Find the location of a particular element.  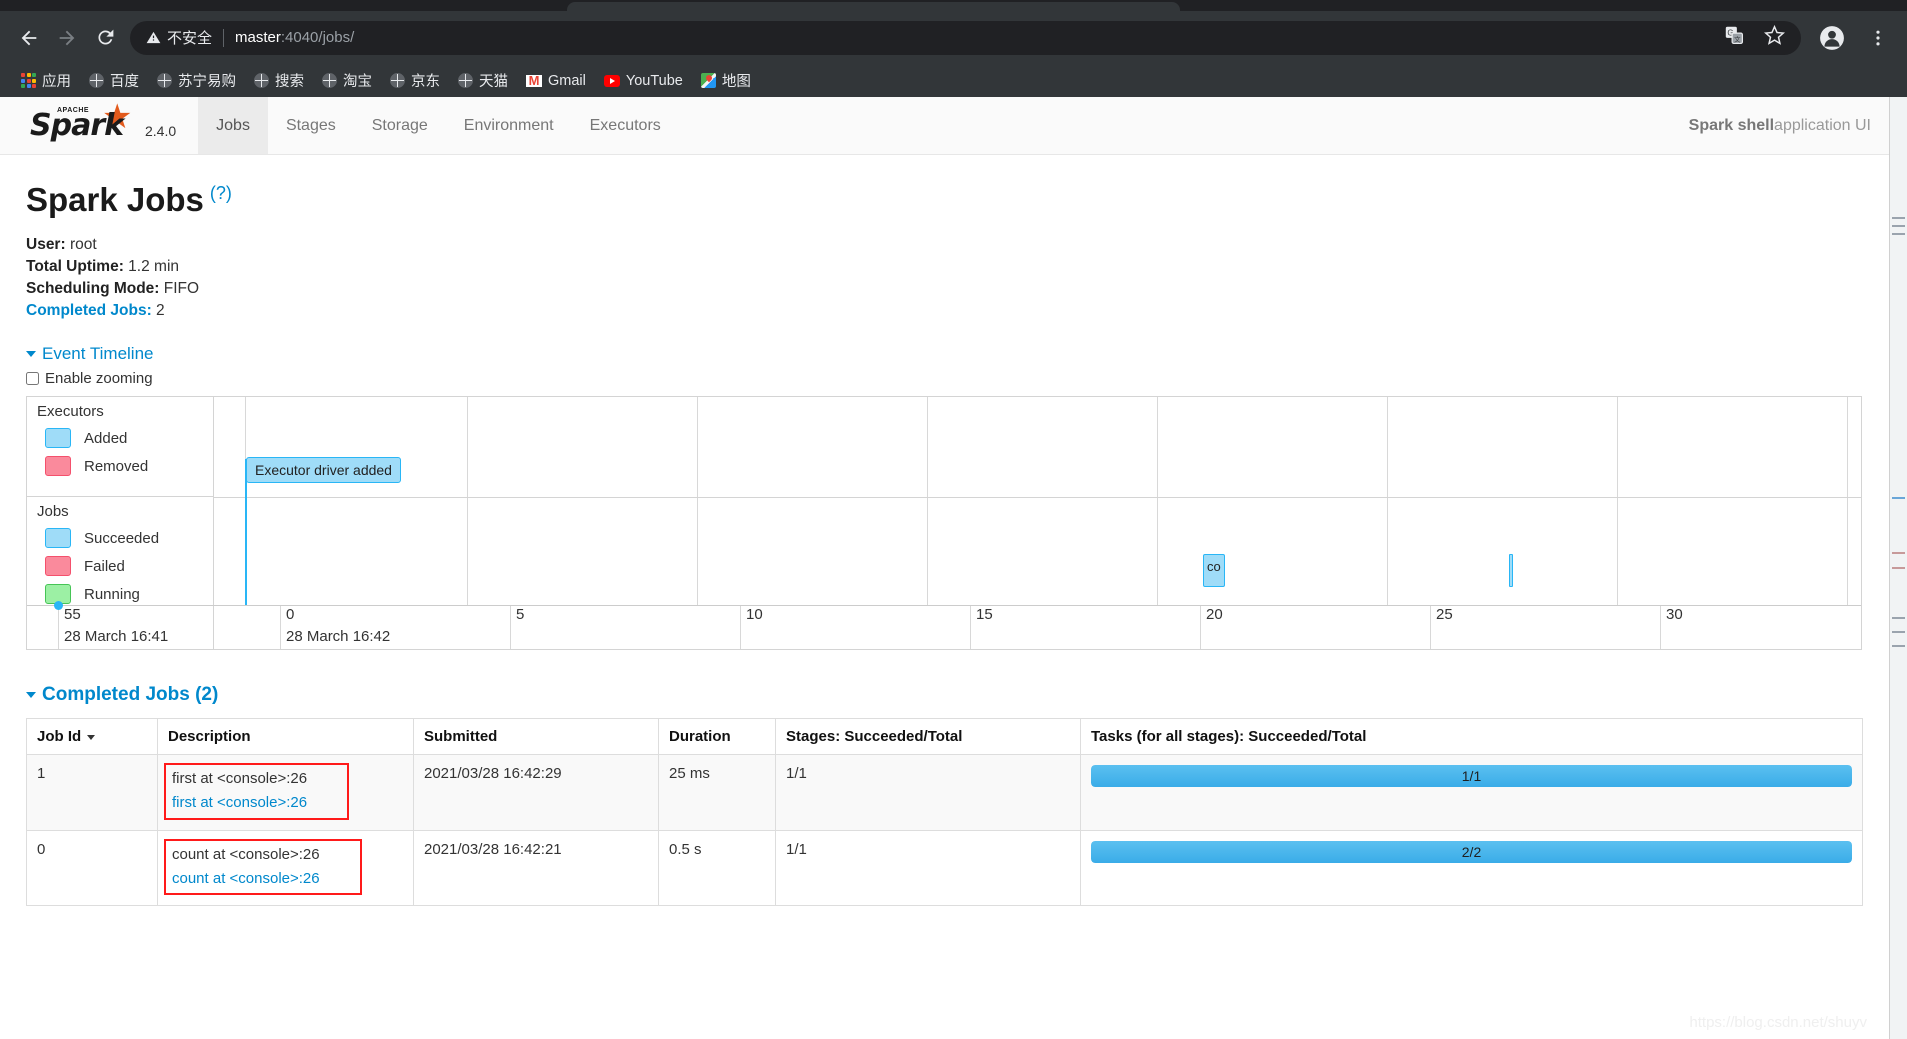

bookmark-baidu: 百度 is located at coordinates (114, 80).